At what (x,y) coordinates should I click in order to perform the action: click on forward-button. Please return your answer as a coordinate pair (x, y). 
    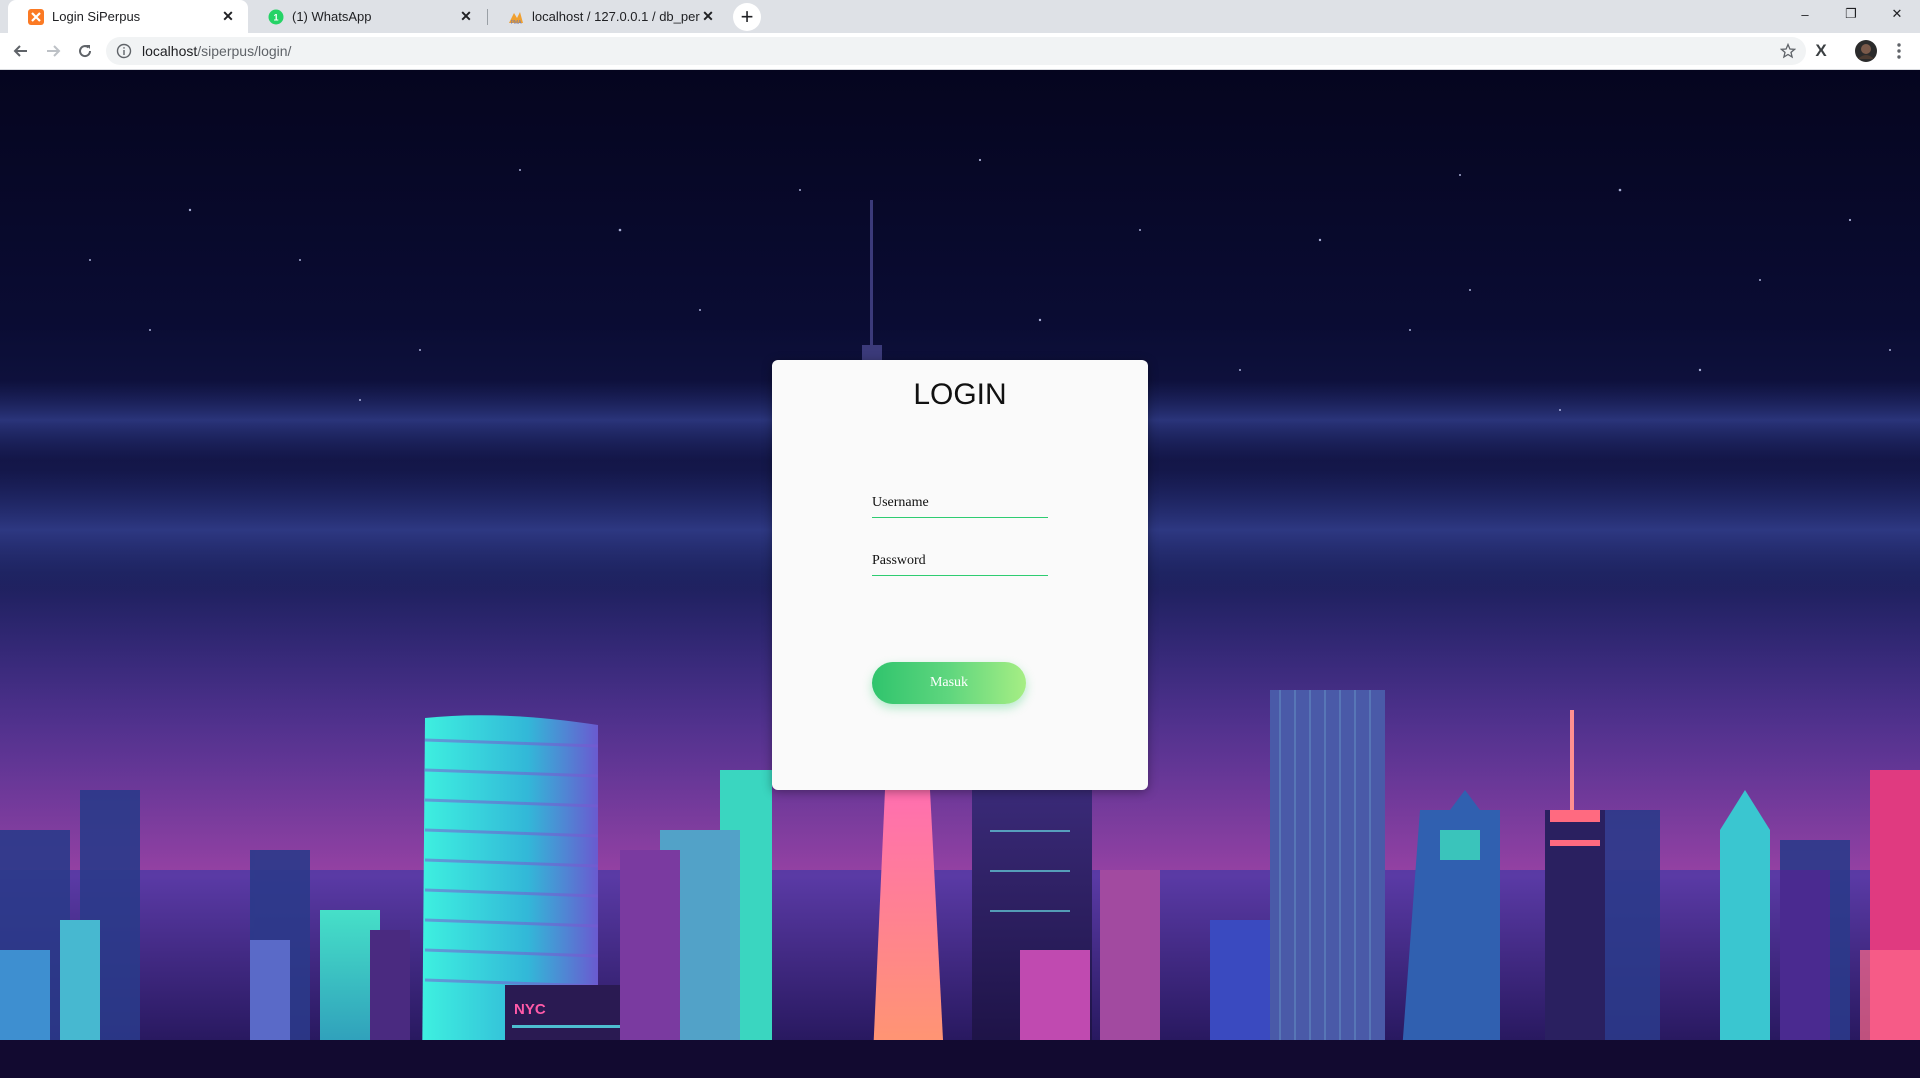
    Looking at the image, I should click on (53, 51).